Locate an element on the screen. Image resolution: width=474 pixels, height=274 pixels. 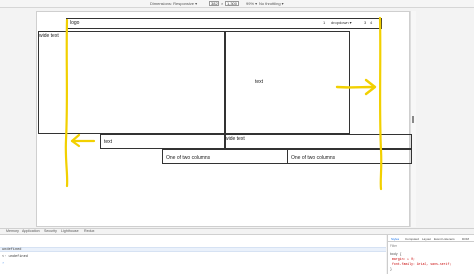
row2-text-label: text is located at coordinates (108, 142).